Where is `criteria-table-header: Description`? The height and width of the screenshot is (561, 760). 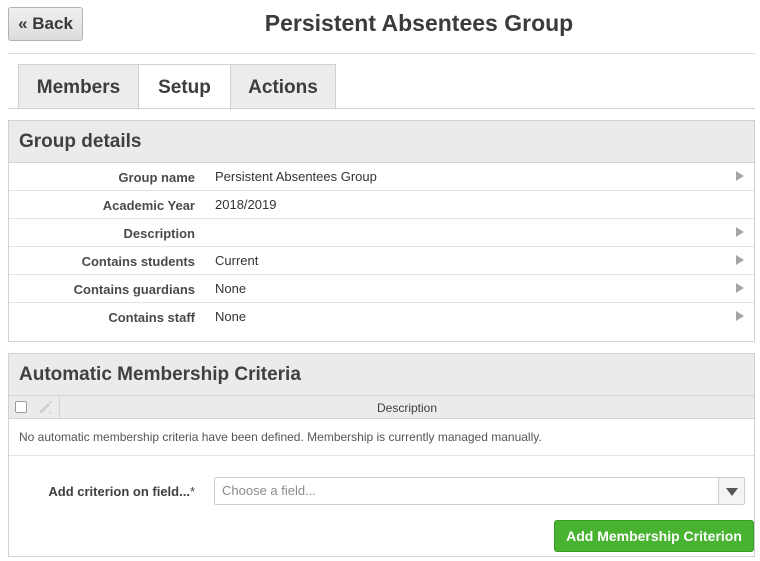 criteria-table-header: Description is located at coordinates (381, 407).